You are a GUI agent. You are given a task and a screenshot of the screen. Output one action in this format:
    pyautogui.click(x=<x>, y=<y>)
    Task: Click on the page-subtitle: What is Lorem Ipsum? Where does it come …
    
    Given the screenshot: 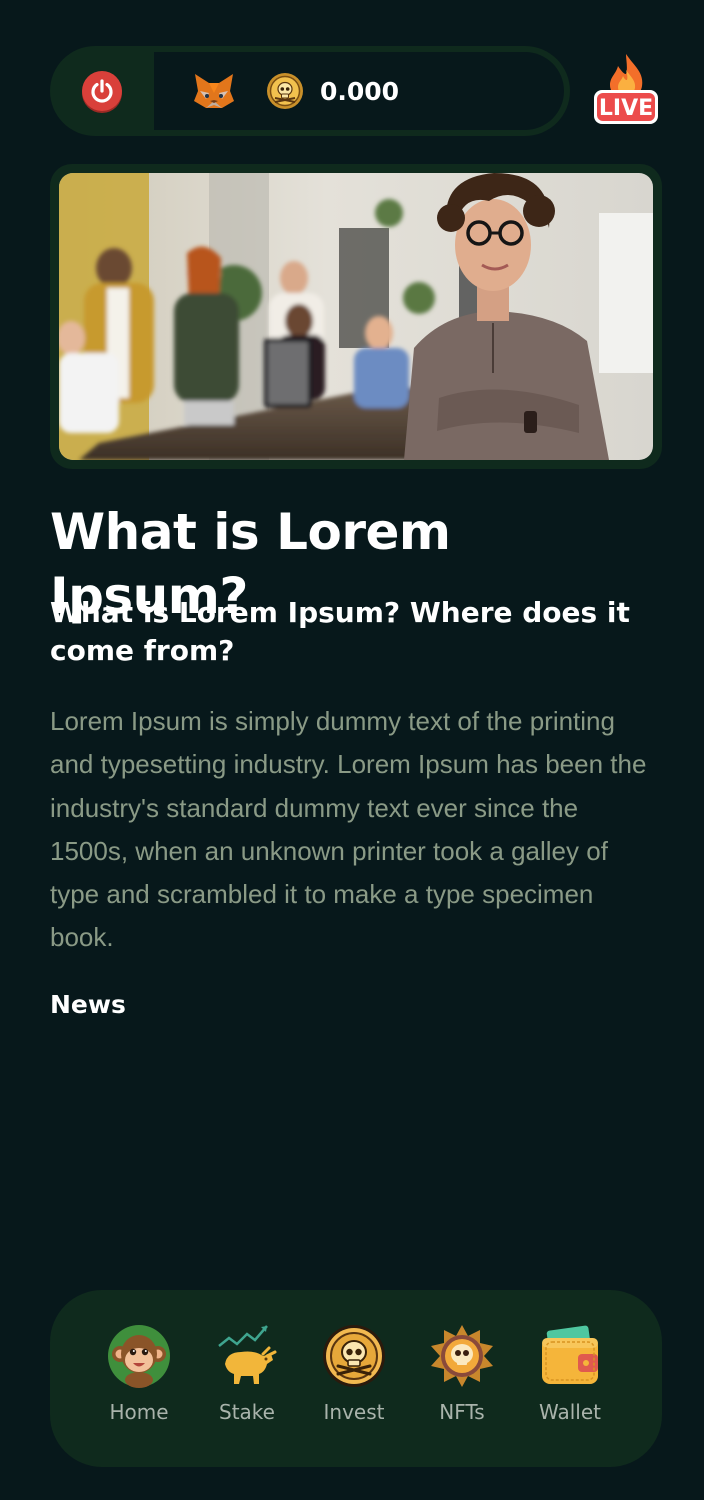 What is the action you would take?
    pyautogui.click(x=340, y=631)
    